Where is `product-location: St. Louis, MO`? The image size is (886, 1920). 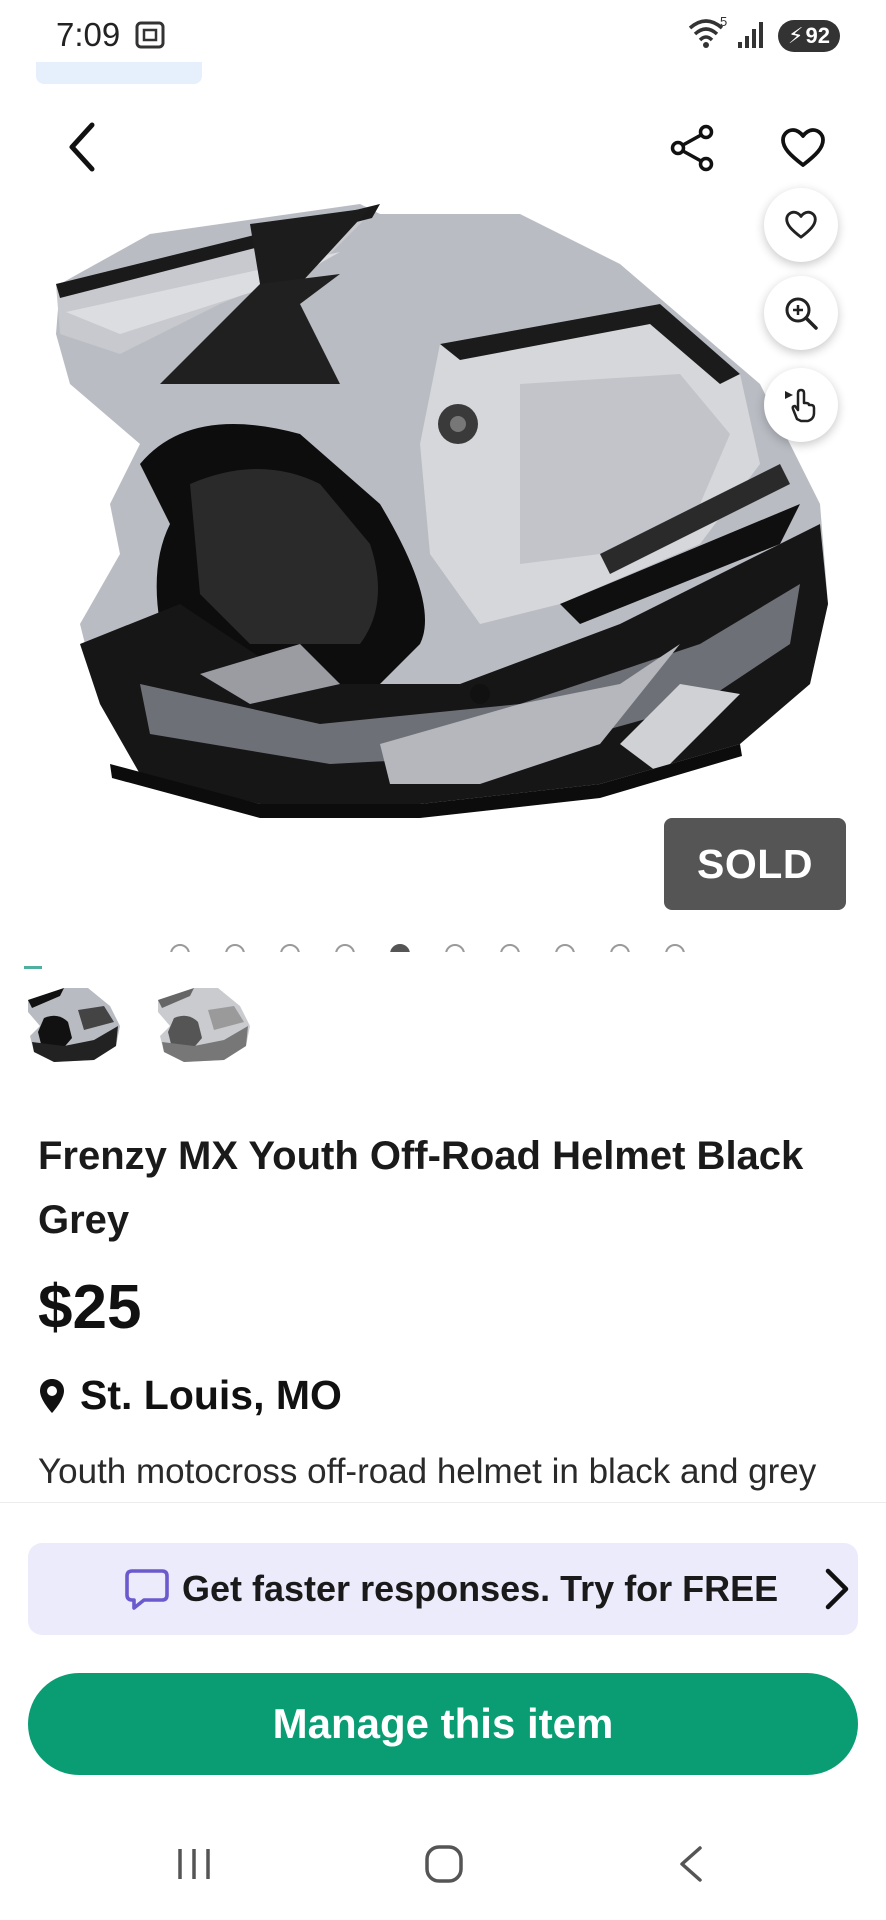 product-location: St. Louis, MO is located at coordinates (190, 1395).